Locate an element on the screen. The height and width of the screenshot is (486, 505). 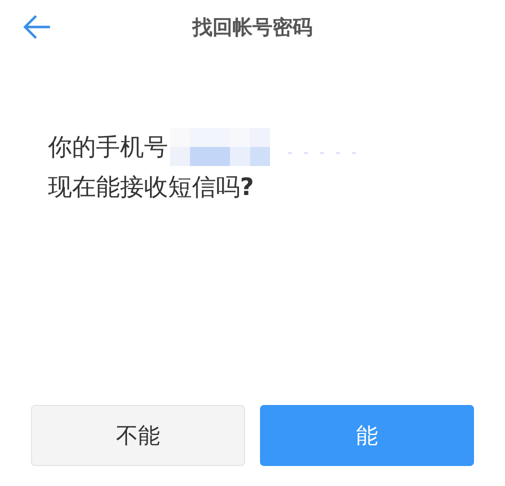
question-text: 现在能接收短信吗? is located at coordinates (151, 187).